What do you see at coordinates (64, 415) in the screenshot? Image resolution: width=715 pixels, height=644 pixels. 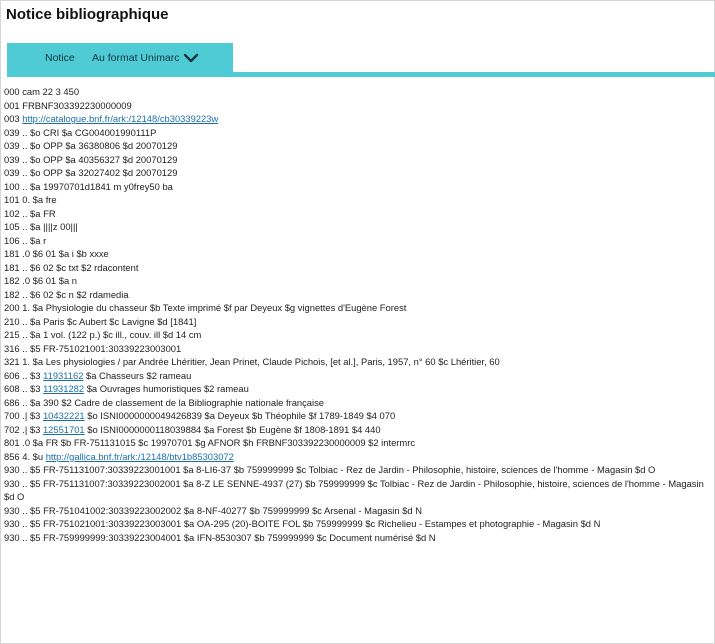 I see `record-link: 10432221` at bounding box center [64, 415].